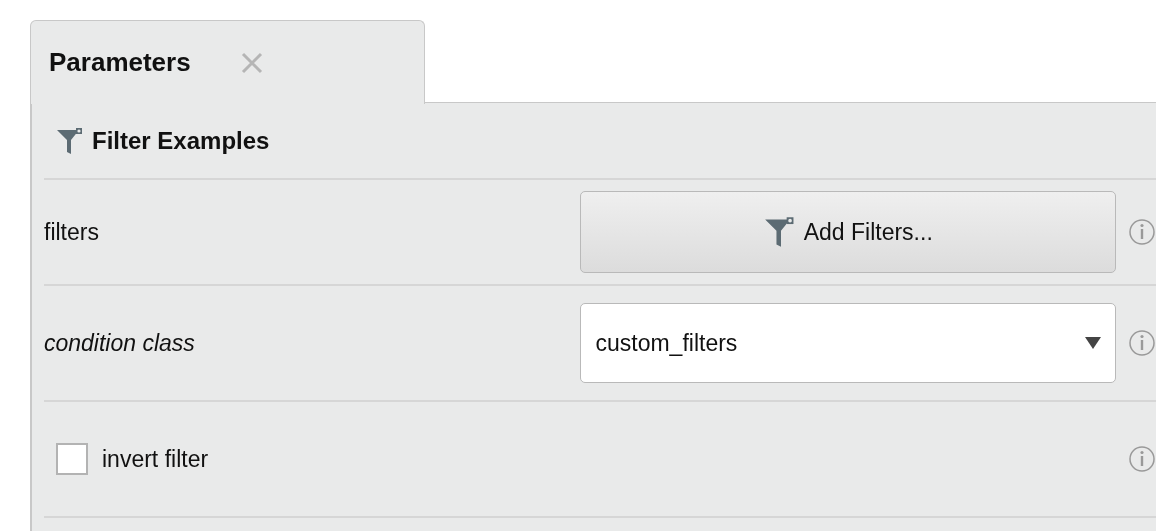 The image size is (1156, 531). Describe the element at coordinates (120, 343) in the screenshot. I see `parameter-label: condition class` at that location.